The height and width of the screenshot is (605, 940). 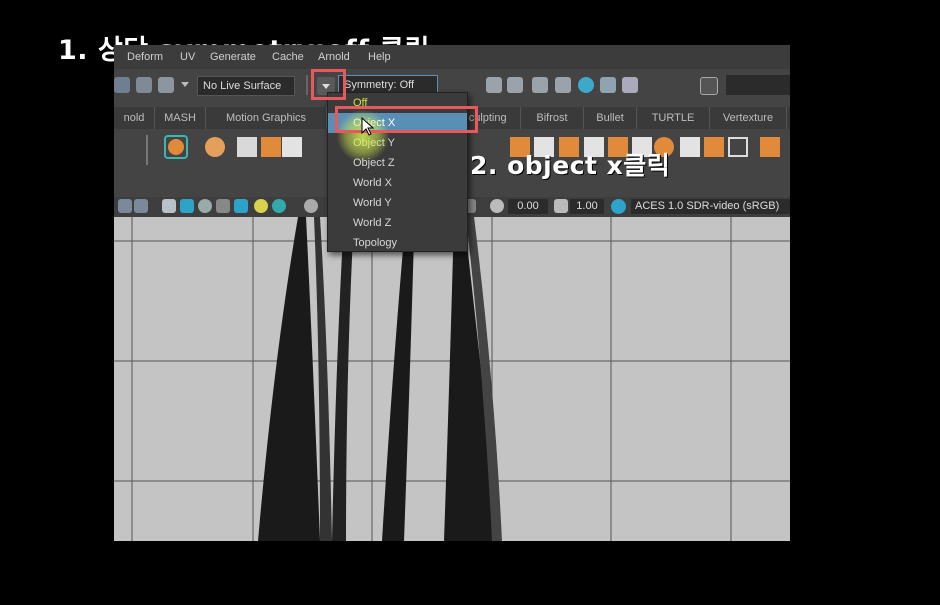 What do you see at coordinates (266, 118) in the screenshot?
I see `tab-motion-graphics: Motion Graphics` at bounding box center [266, 118].